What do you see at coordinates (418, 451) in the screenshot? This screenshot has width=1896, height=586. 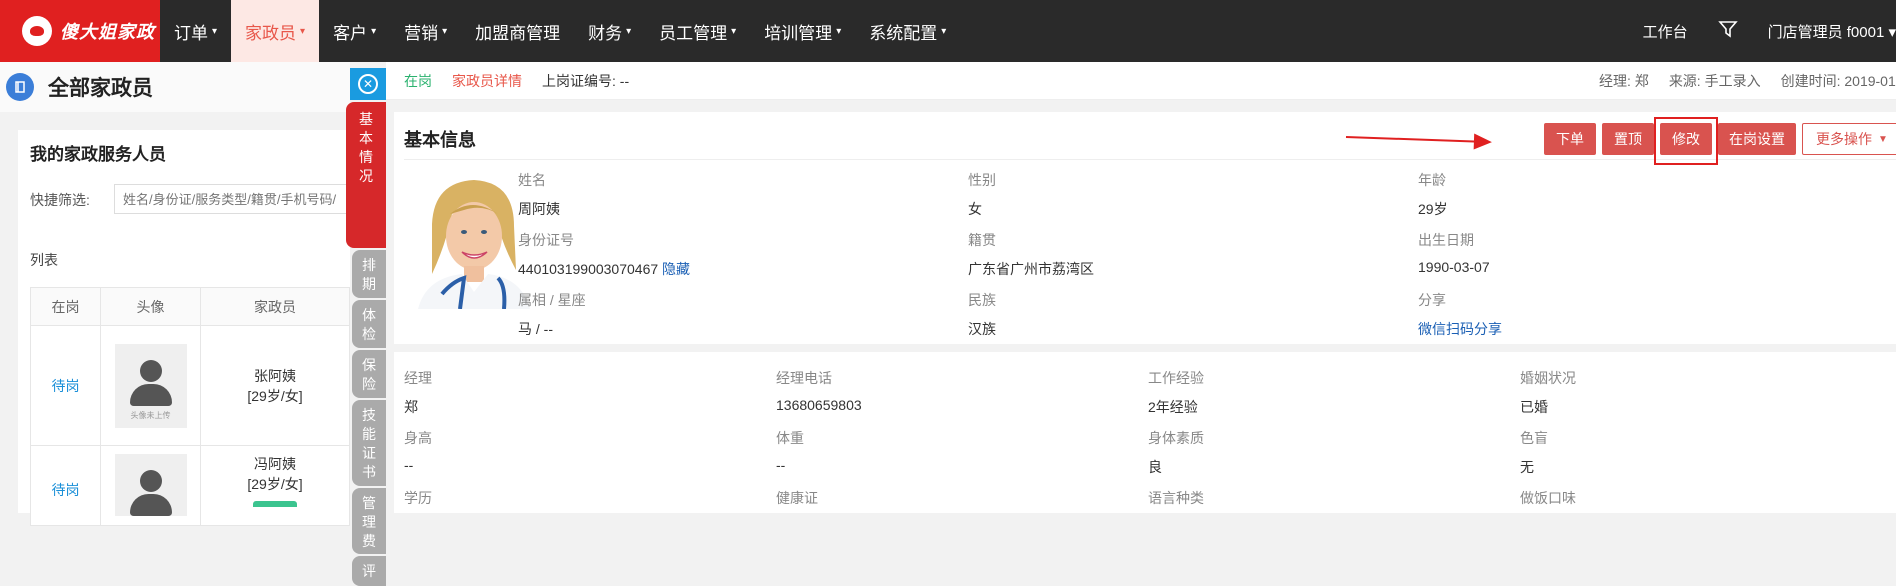 I see `field-height: 身高 --` at bounding box center [418, 451].